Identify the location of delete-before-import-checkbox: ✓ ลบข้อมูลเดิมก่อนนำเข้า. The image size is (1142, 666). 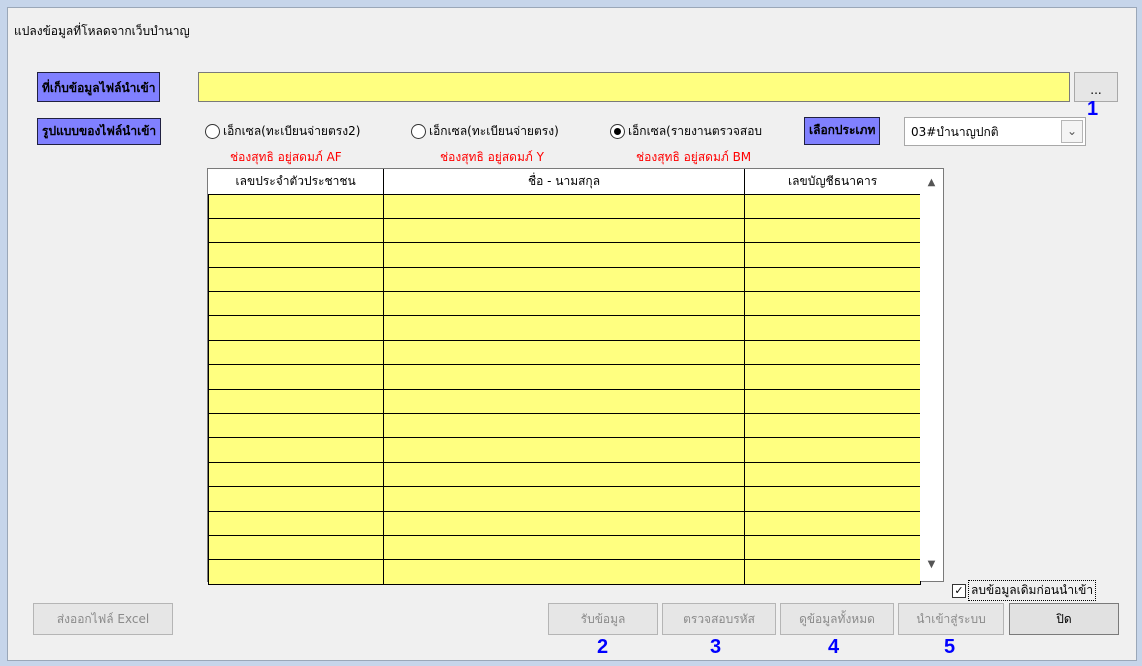
(1024, 590).